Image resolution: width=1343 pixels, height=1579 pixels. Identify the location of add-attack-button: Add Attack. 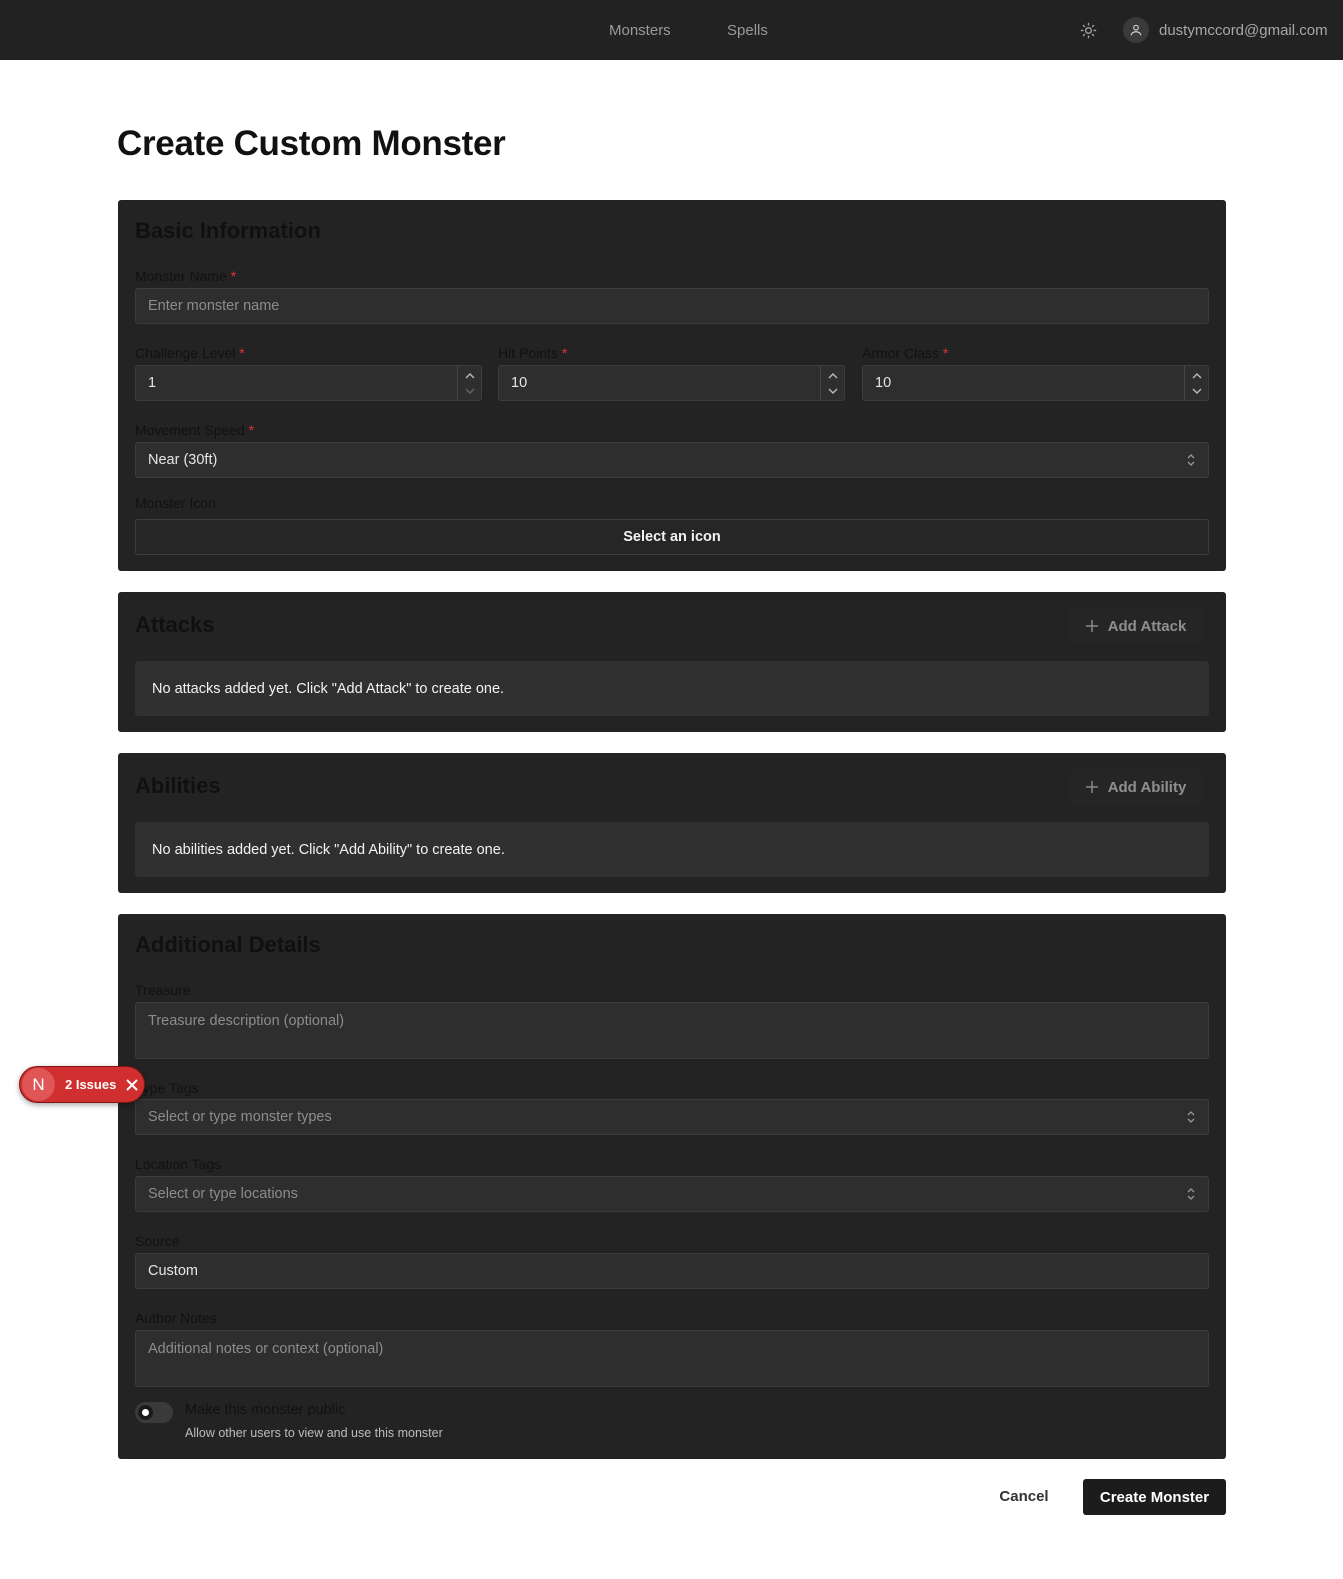
(1136, 626).